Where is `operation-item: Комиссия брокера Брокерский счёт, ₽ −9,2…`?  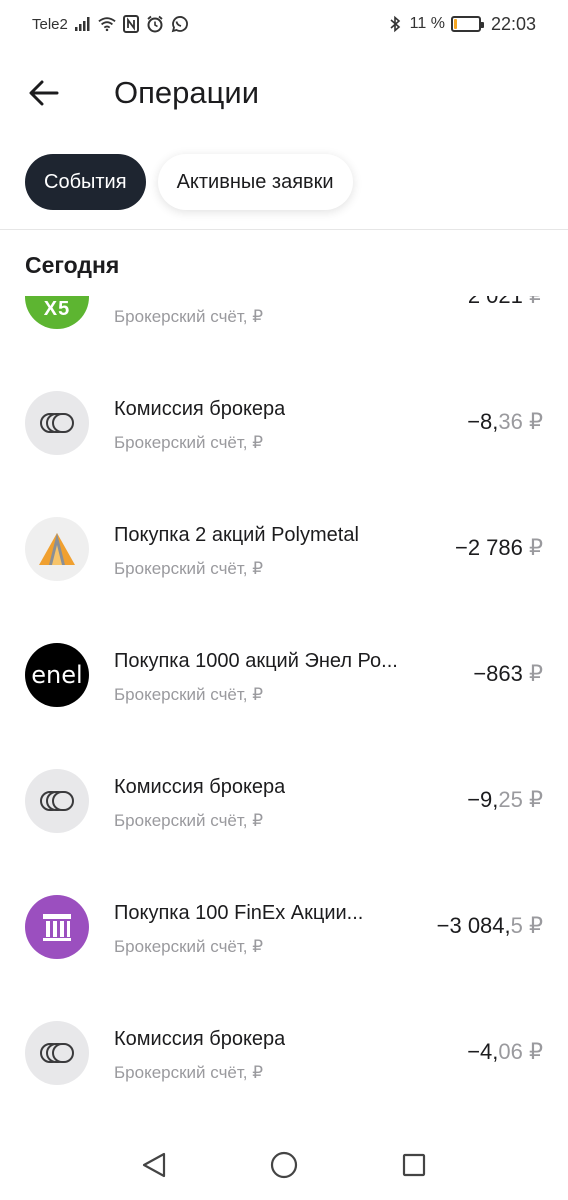
operation-item: Комиссия брокера Брокерский счёт, ₽ −9,2… is located at coordinates (284, 801).